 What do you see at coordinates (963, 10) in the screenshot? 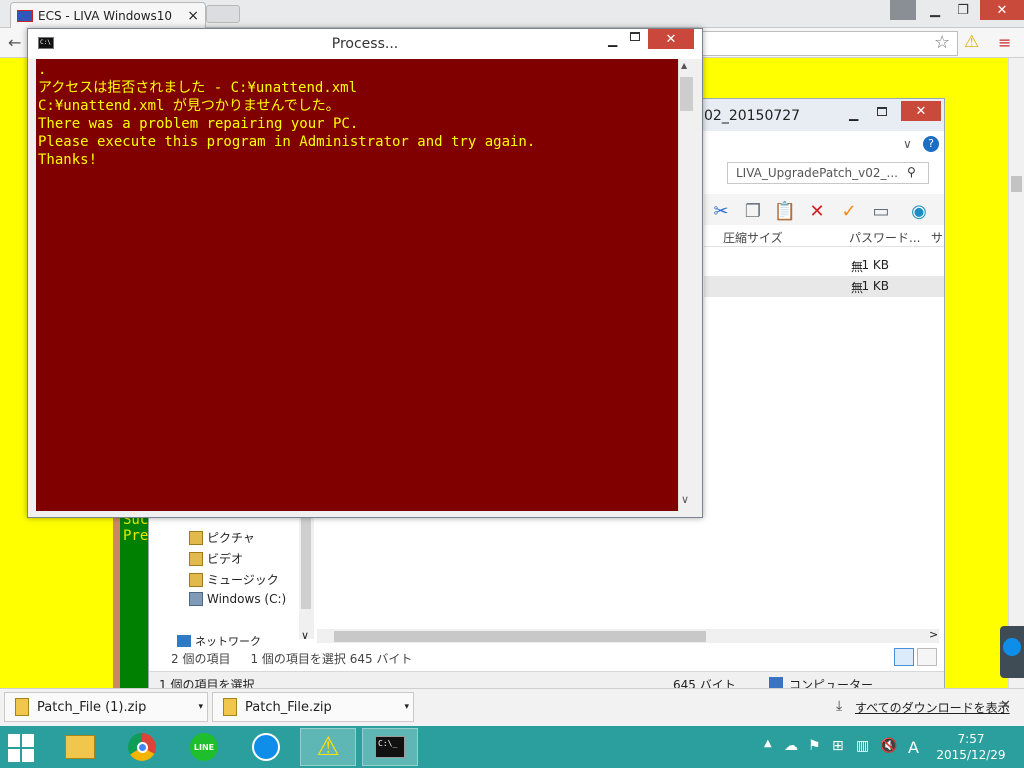
I see `maximize-button: ❐` at bounding box center [963, 10].